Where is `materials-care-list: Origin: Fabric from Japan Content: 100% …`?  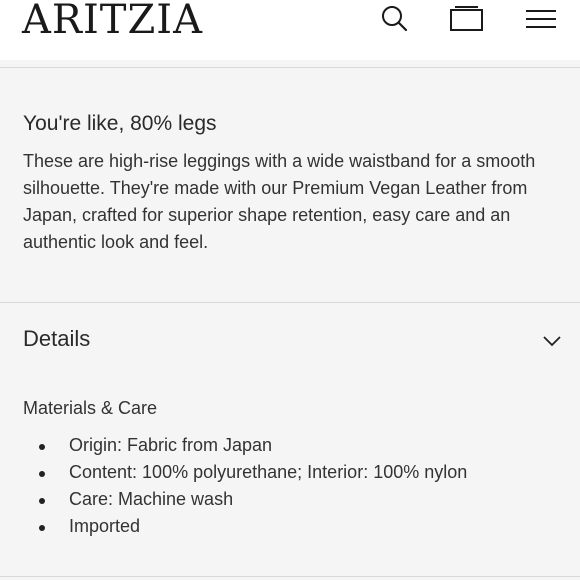
materials-care-list: Origin: Fabric from Japan Content: 100% … is located at coordinates (251, 486).